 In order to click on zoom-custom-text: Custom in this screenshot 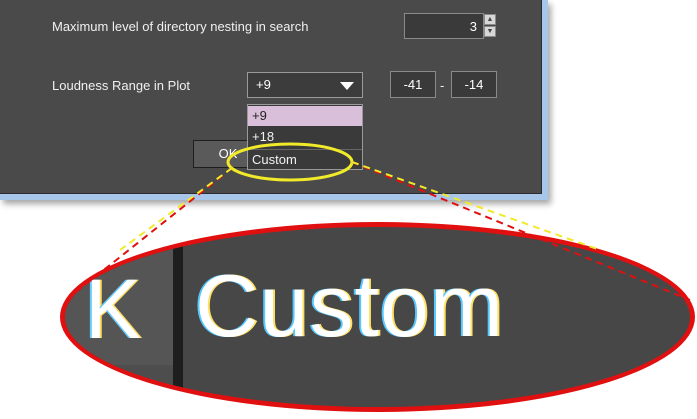, I will do `click(350, 305)`.